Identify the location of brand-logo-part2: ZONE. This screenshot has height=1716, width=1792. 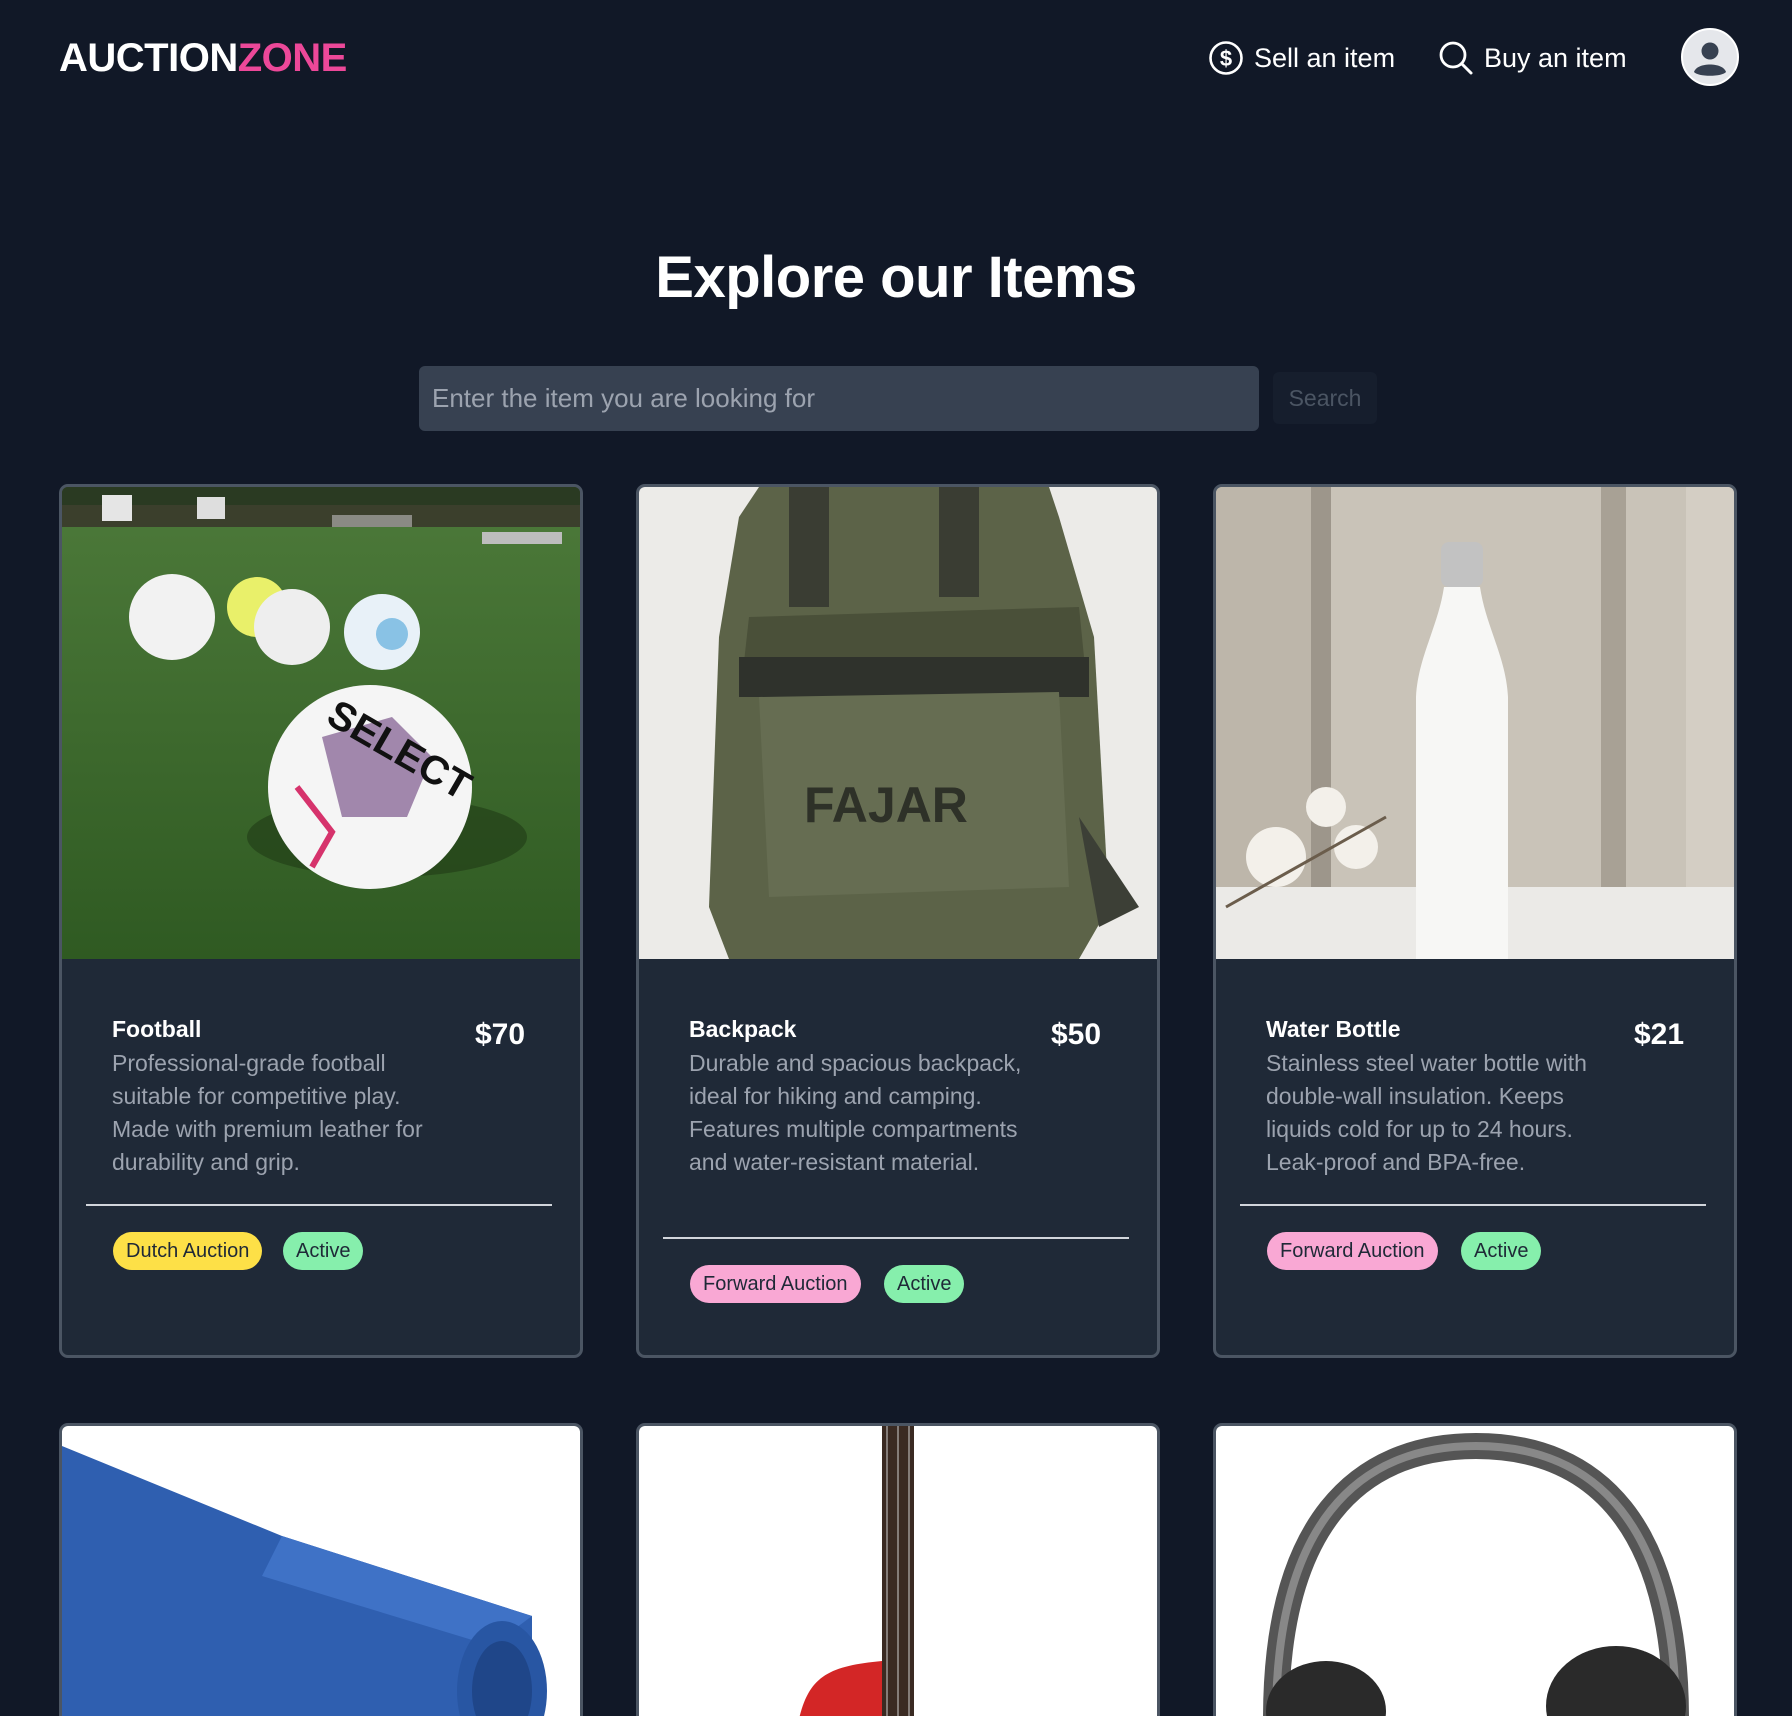
(292, 58).